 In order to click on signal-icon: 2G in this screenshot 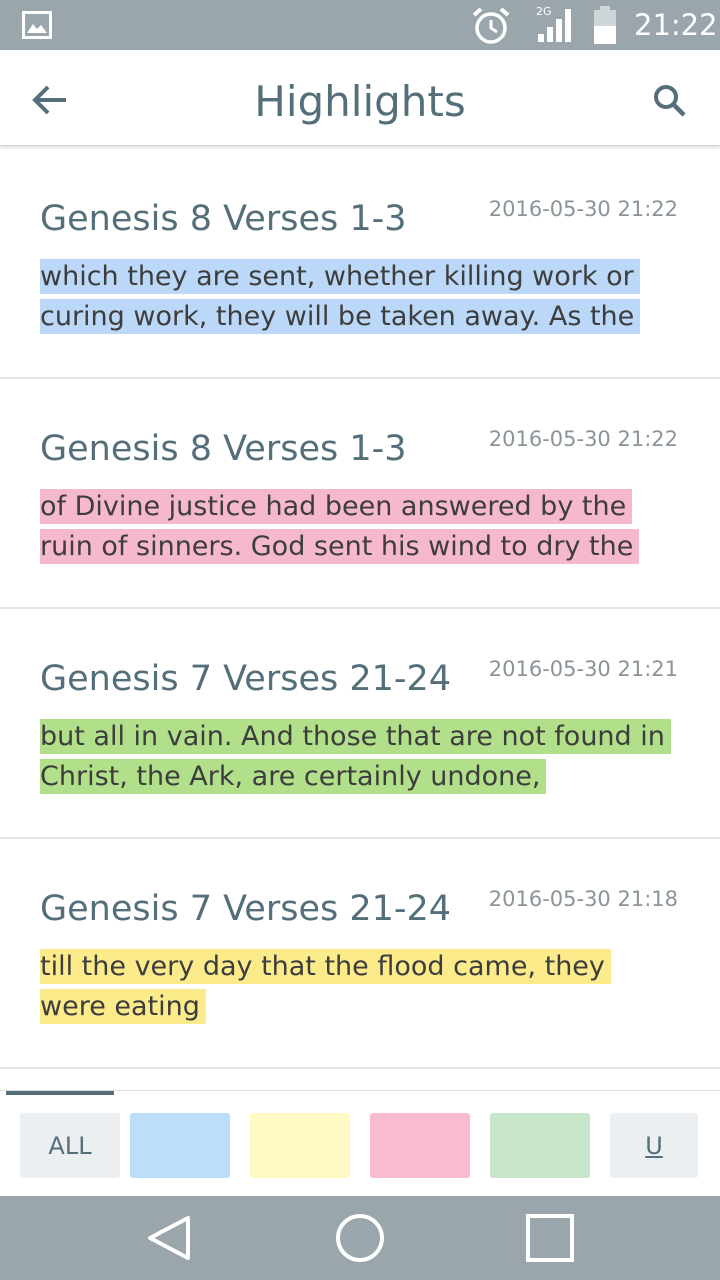, I will do `click(553, 23)`.